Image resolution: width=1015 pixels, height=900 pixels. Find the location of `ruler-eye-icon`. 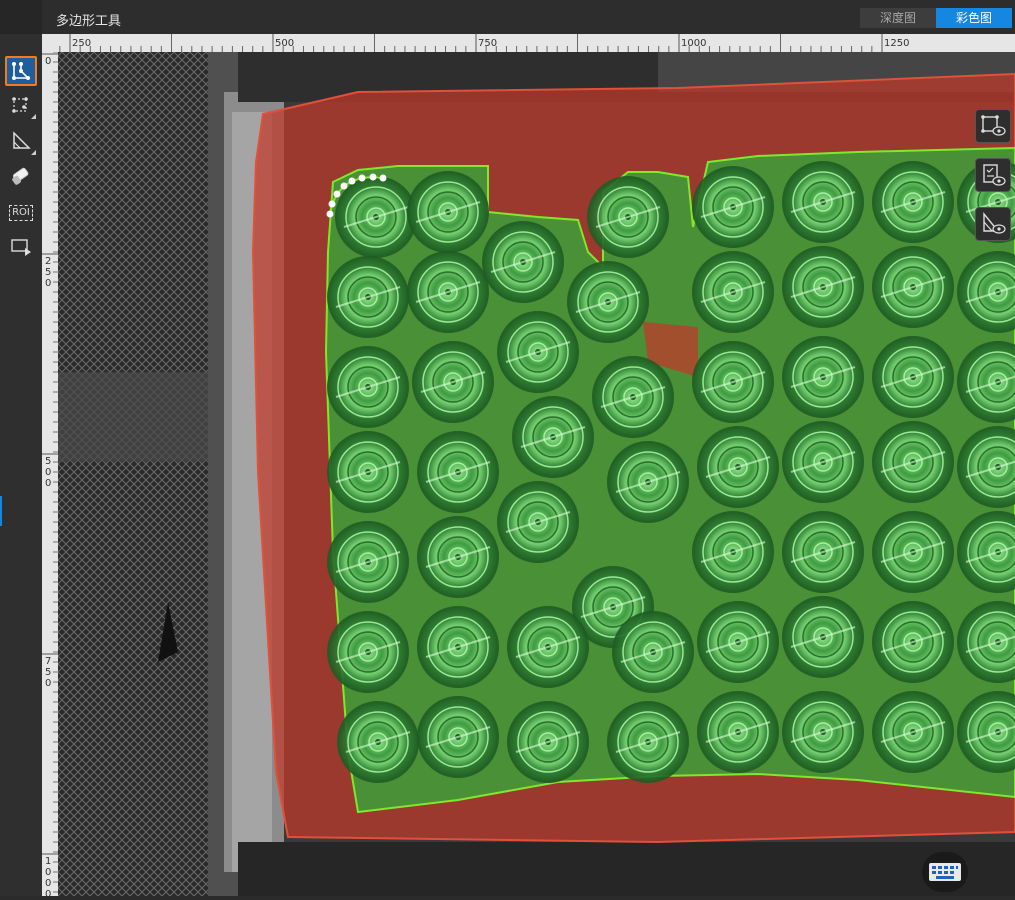

ruler-eye-icon is located at coordinates (994, 223).